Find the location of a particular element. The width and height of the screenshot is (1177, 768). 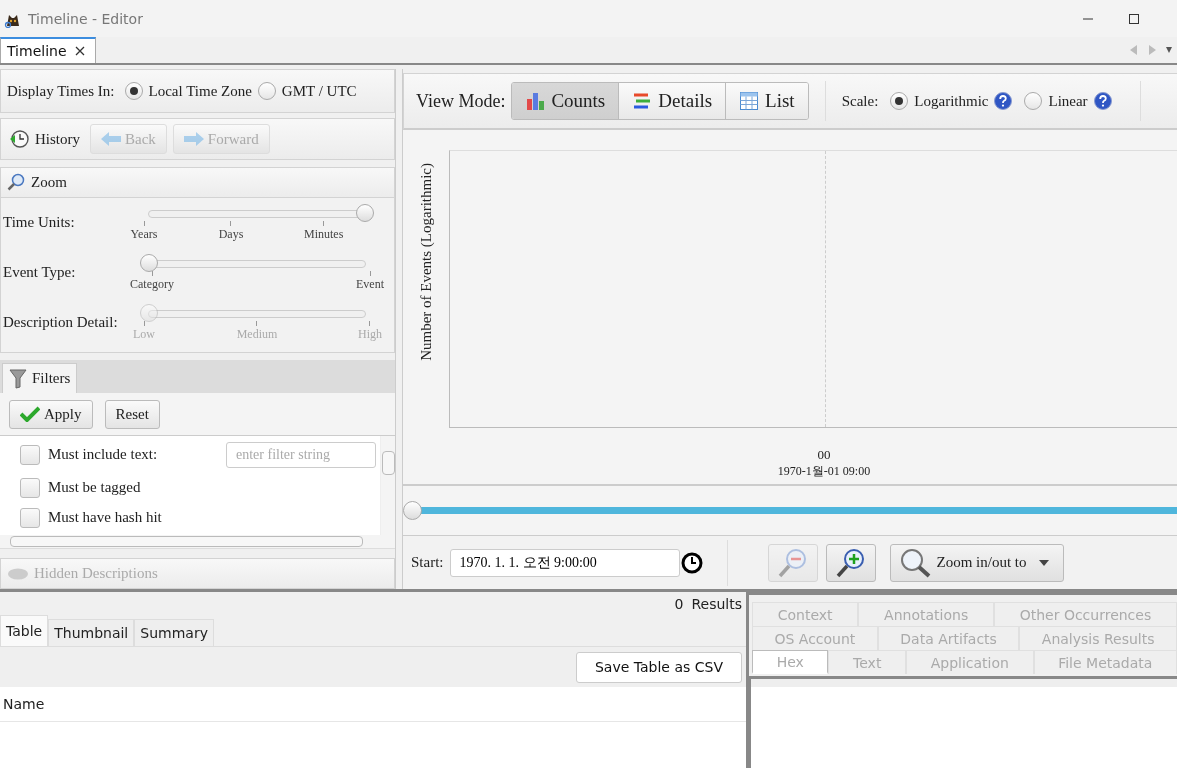

checkbox-label: Must have hash hit is located at coordinates (105, 518).